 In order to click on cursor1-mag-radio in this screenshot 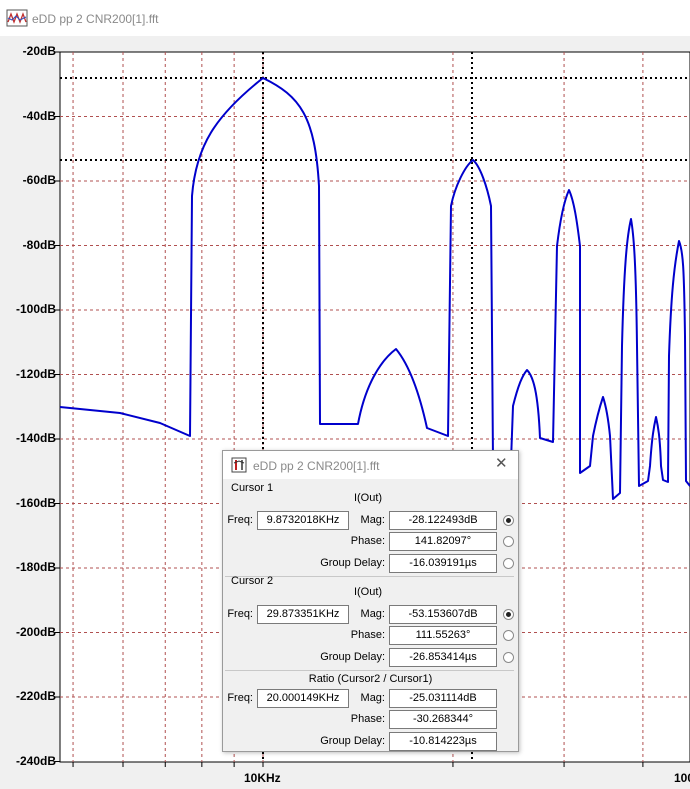, I will do `click(508, 520)`.